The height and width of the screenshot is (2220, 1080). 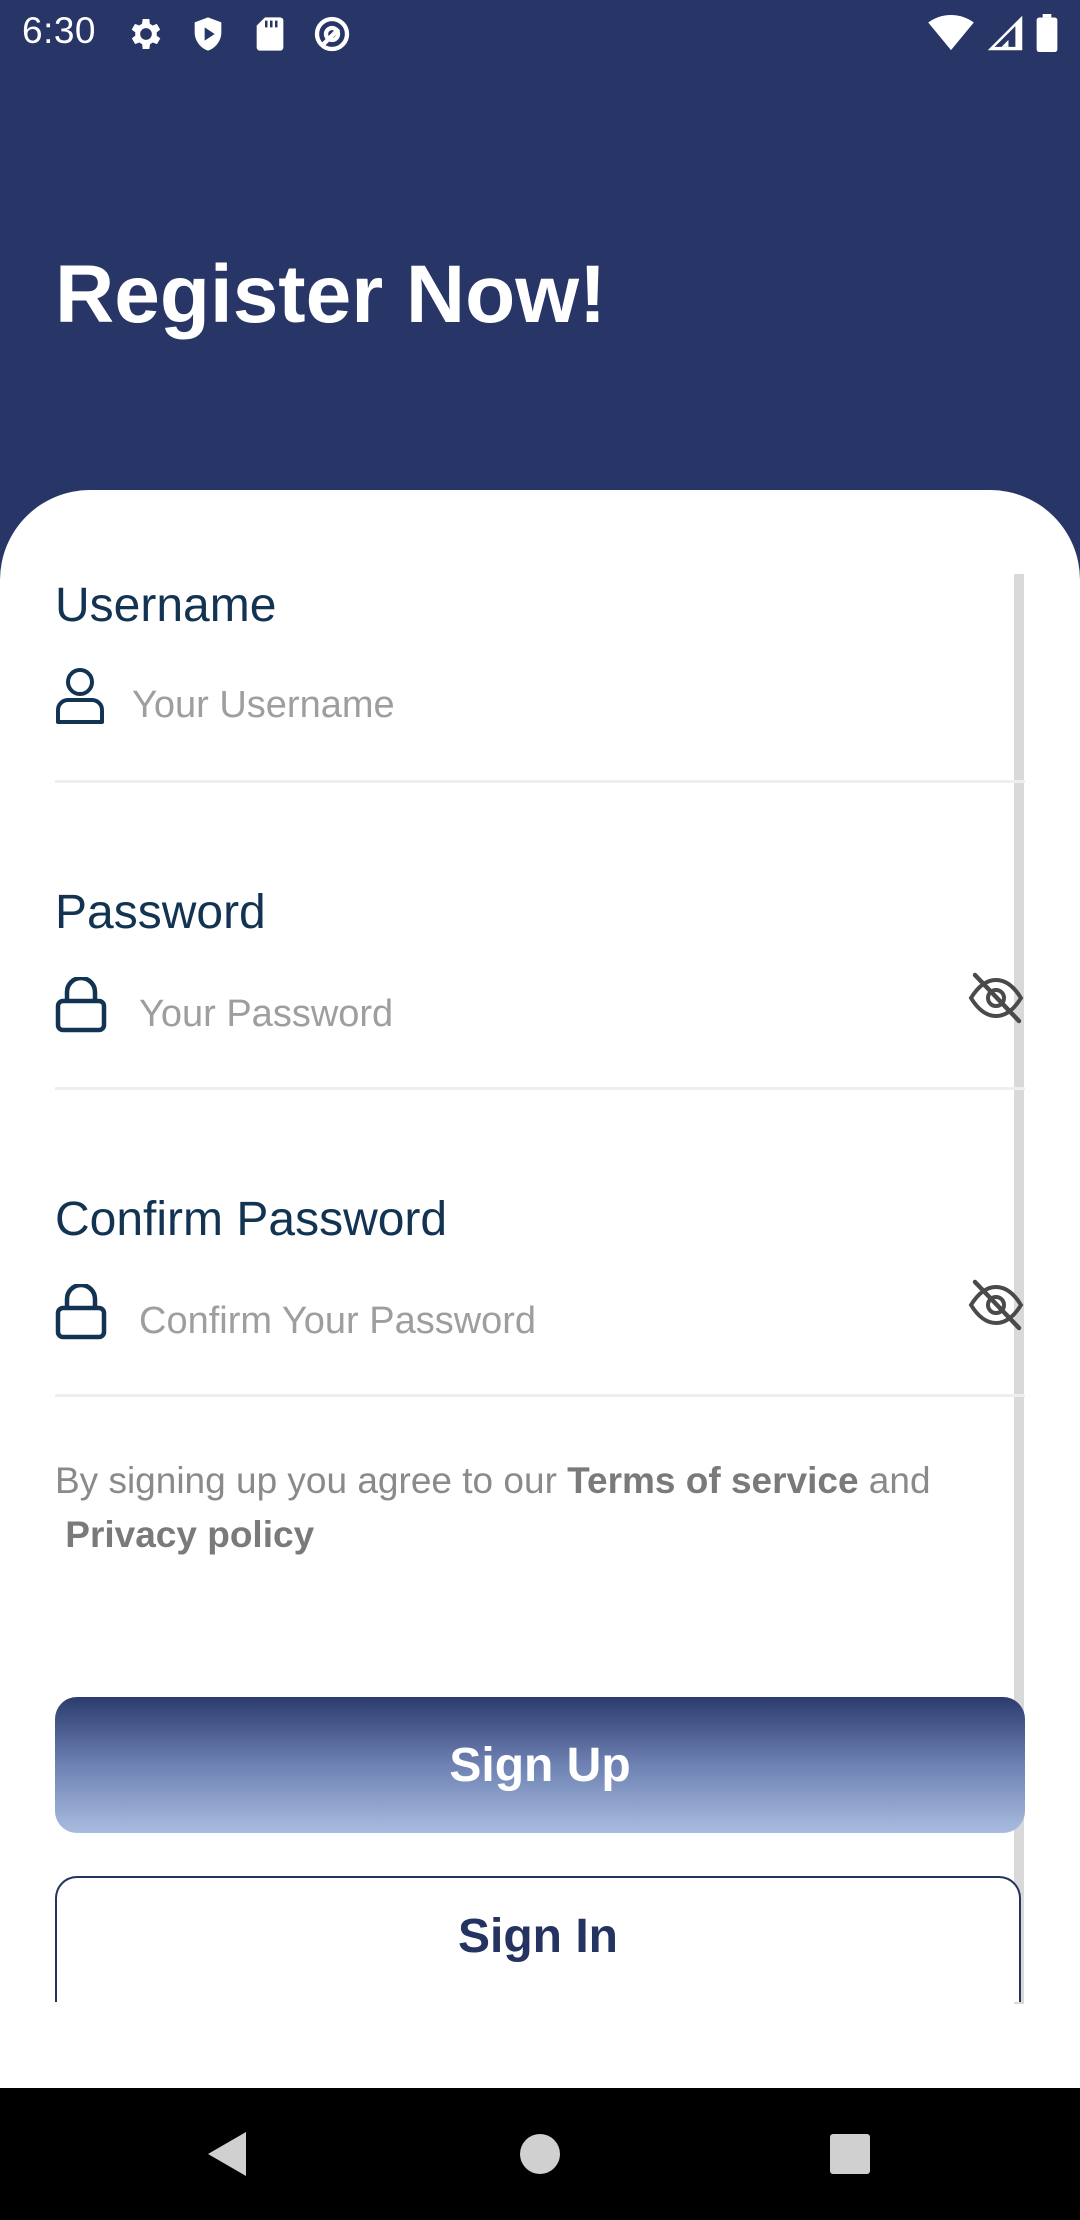 I want to click on sign-in-button: Sign In, so click(x=538, y=1939).